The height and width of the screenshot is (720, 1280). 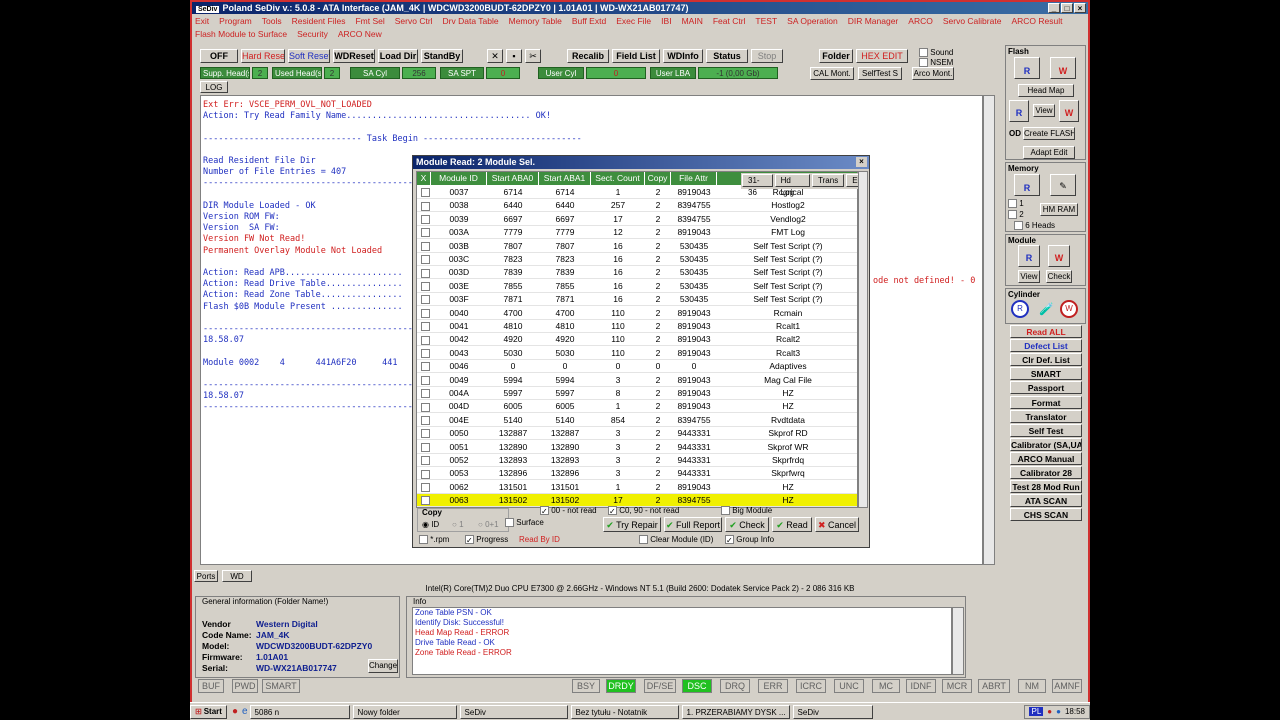 I want to click on full-report-button: ✔ Full Report, so click(x=693, y=524).